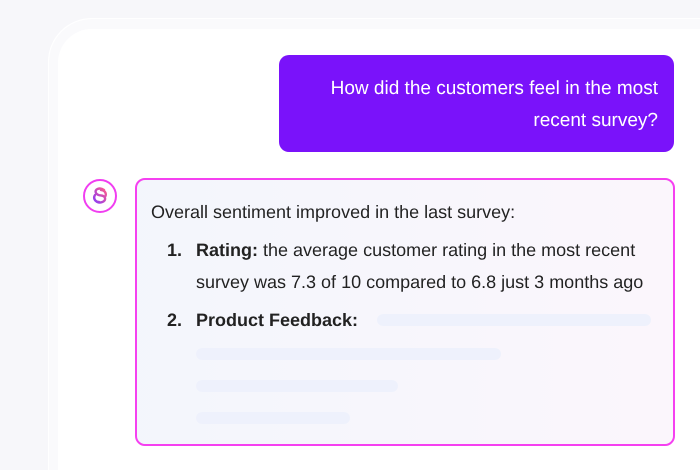  Describe the element at coordinates (476, 103) in the screenshot. I see `user-message: How did the customers feel in the most recent survey?` at that location.